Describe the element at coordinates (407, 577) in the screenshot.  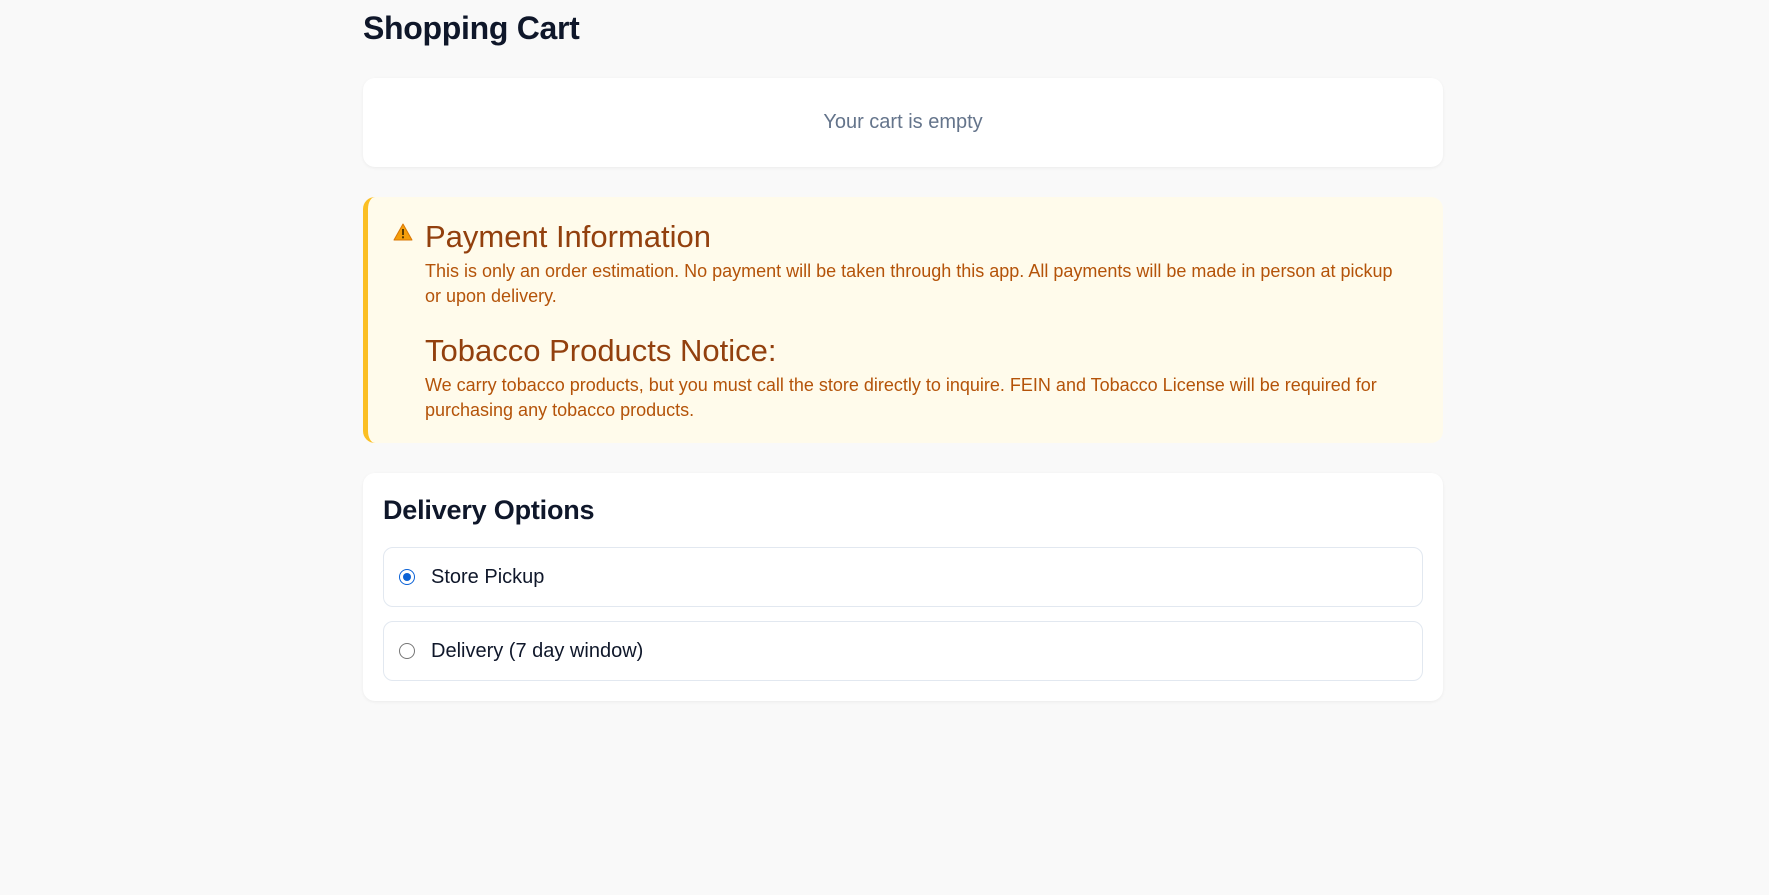
I see `store-pickup-radio` at that location.